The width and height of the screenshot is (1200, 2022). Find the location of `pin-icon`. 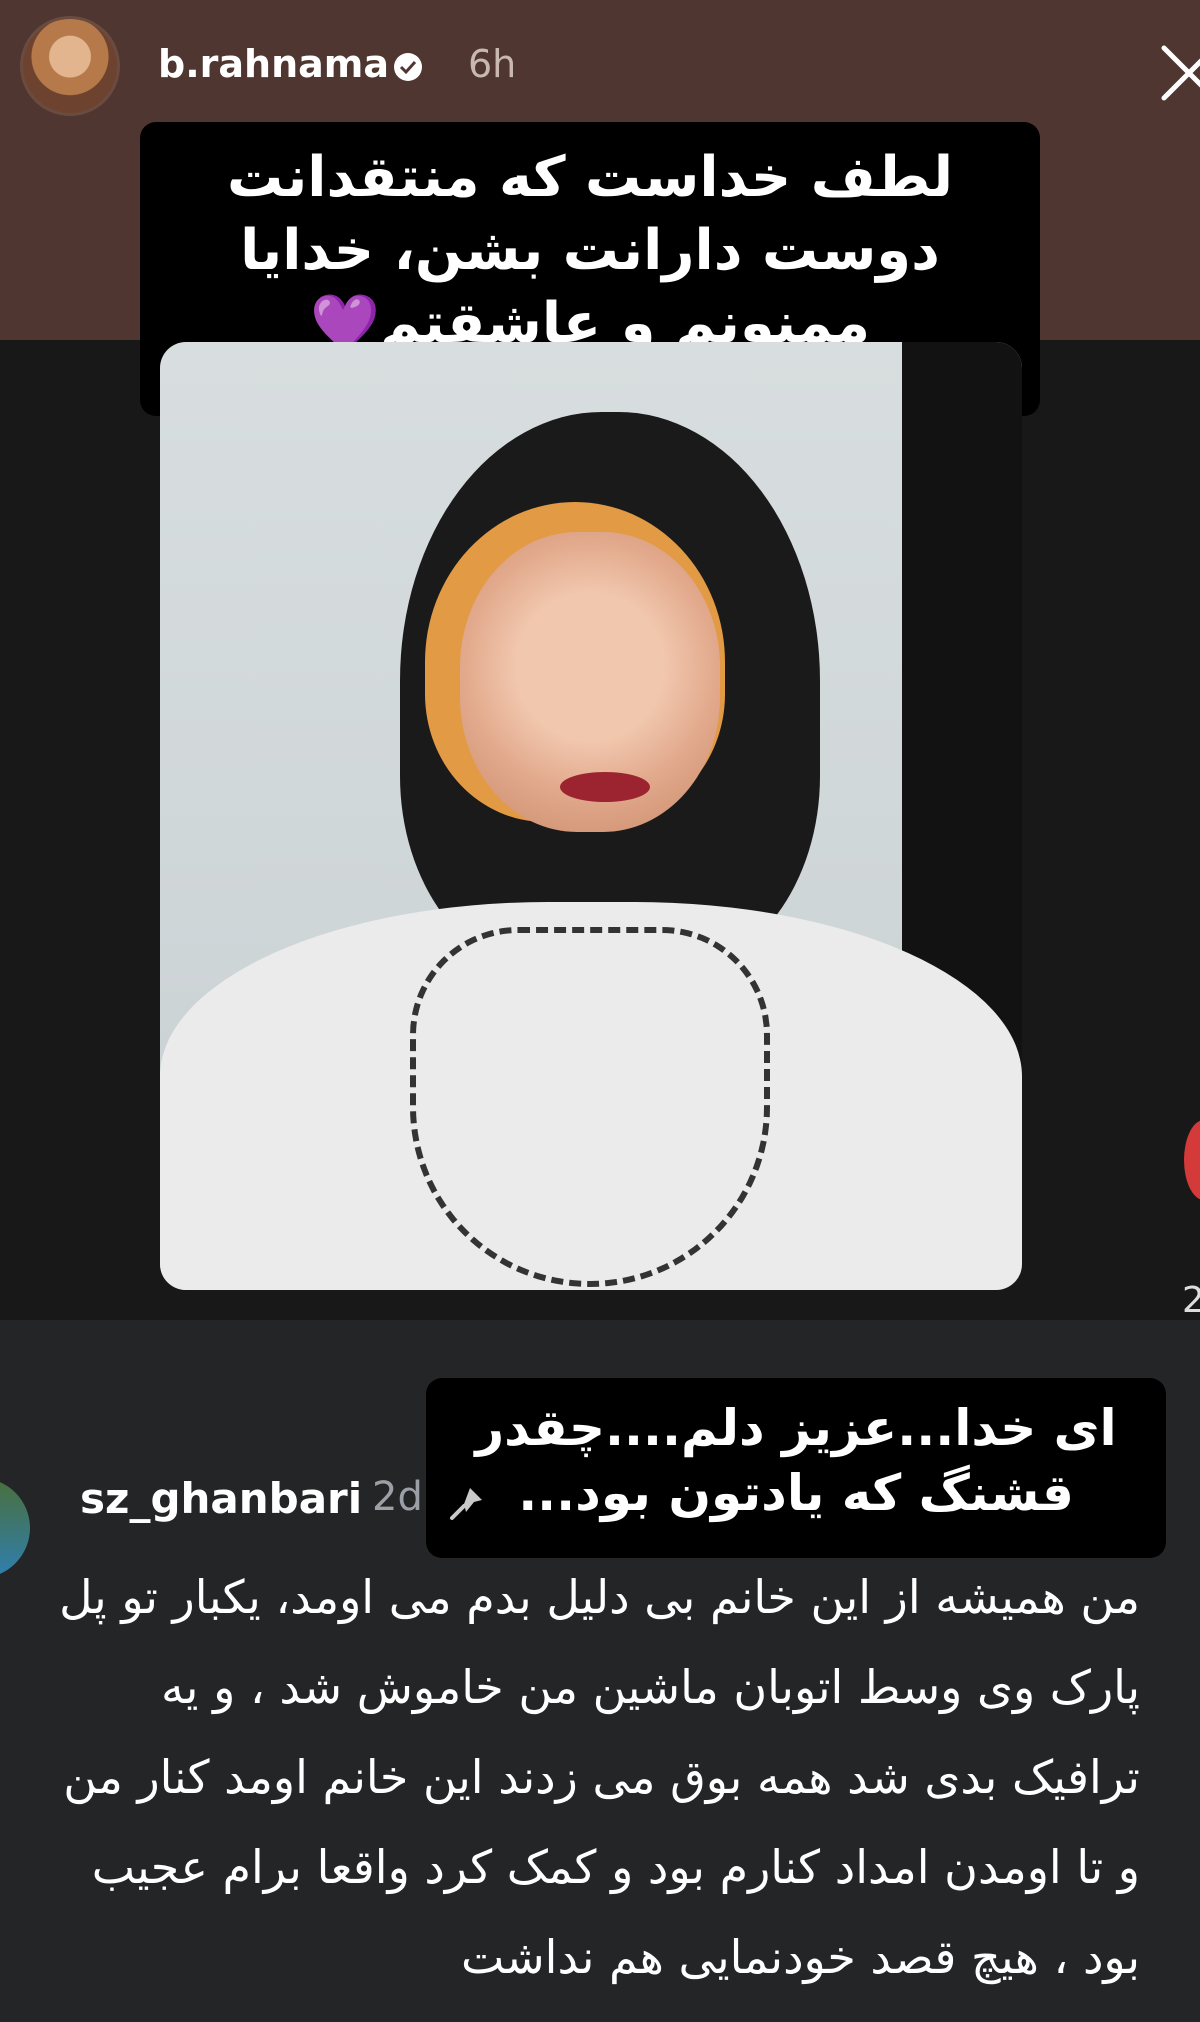

pin-icon is located at coordinates (466, 1504).